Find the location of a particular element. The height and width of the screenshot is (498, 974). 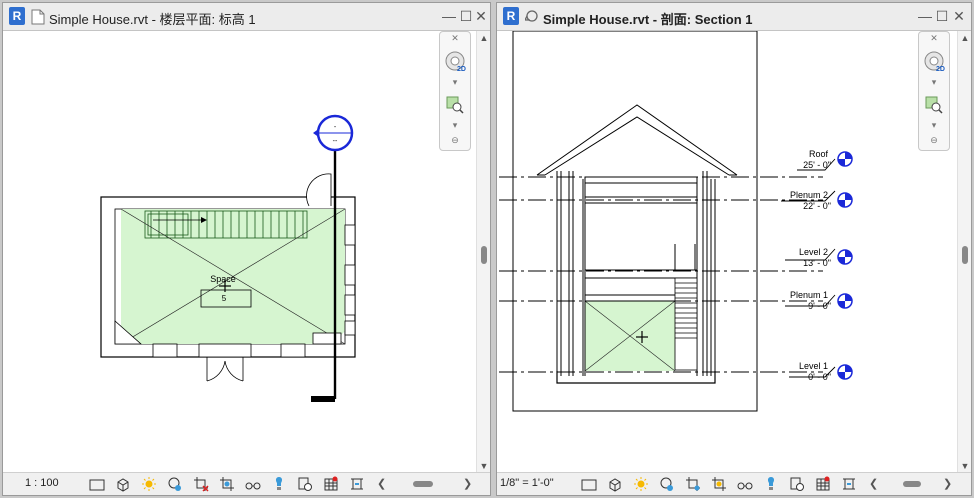

door-swing is located at coordinates (319, 190).